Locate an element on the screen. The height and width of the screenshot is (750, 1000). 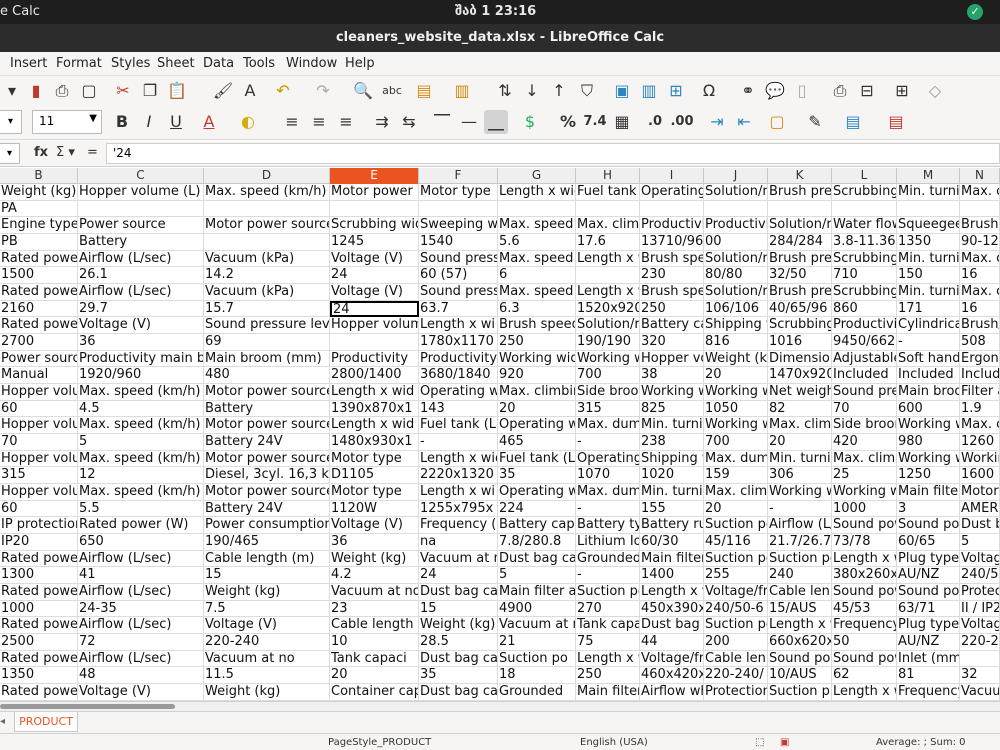
table-cell: II / IP2 is located at coordinates (980, 609).